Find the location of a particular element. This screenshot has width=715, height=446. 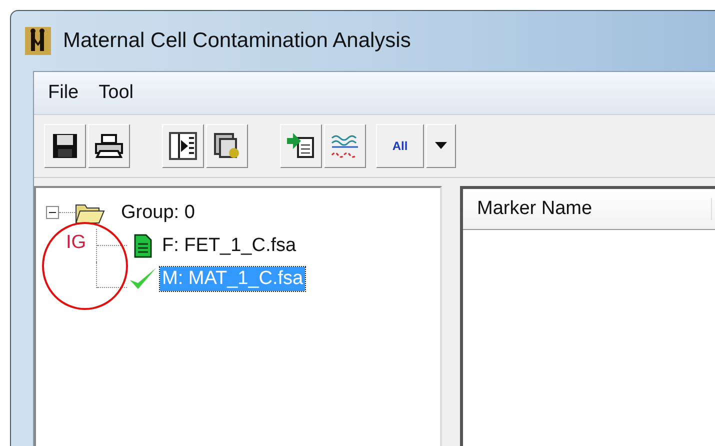

window-title: Maternal Cell Contamination Analysis is located at coordinates (237, 41).